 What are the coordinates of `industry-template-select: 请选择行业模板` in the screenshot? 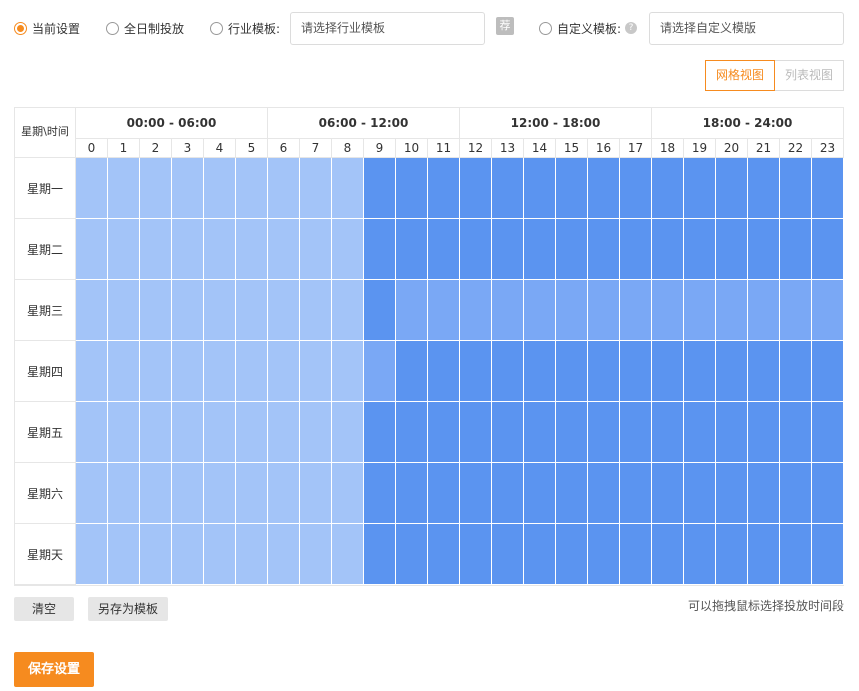 It's located at (387, 28).